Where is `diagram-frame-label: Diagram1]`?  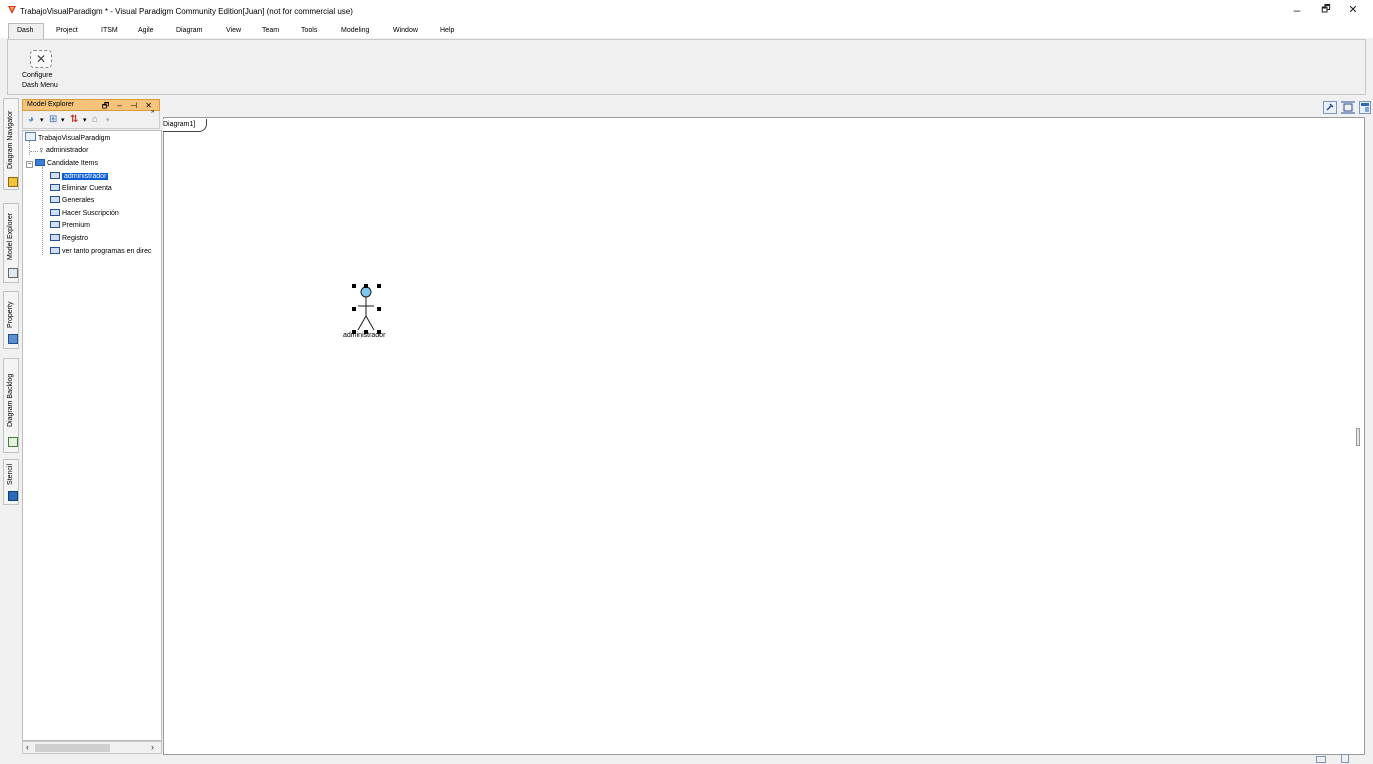 diagram-frame-label: Diagram1] is located at coordinates (179, 124).